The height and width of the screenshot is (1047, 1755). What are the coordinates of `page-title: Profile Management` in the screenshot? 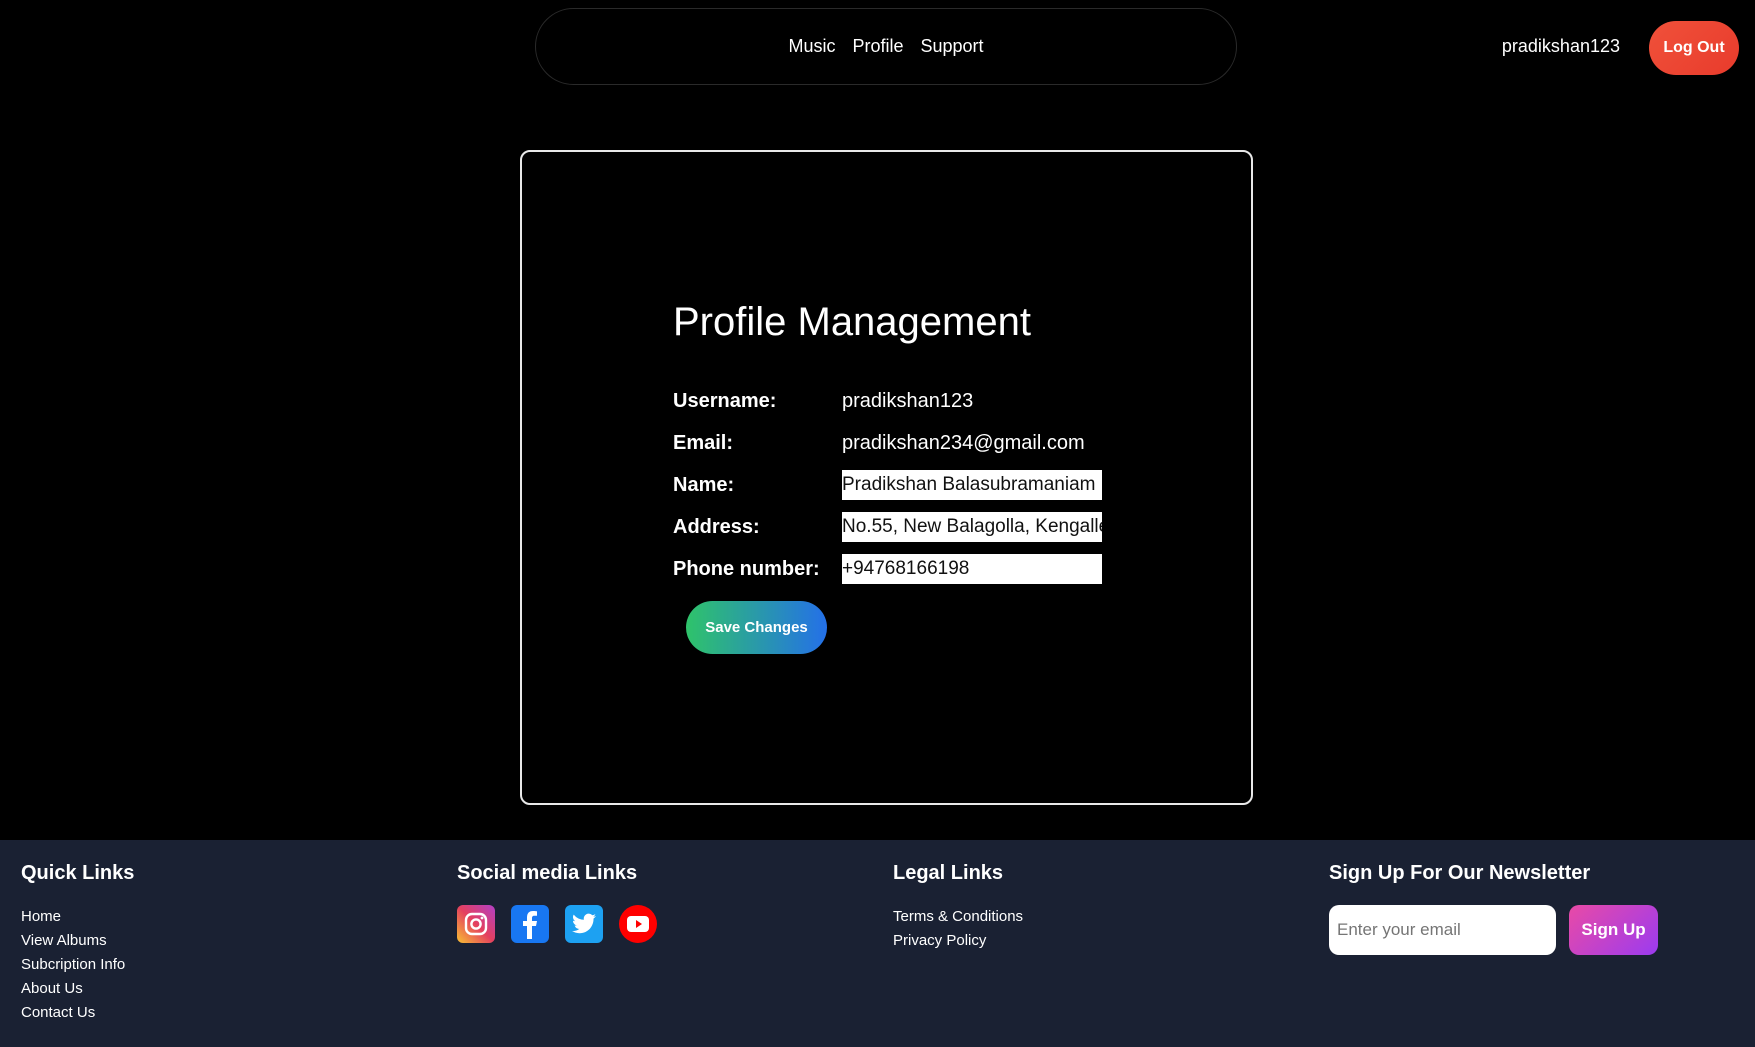 It's located at (852, 322).